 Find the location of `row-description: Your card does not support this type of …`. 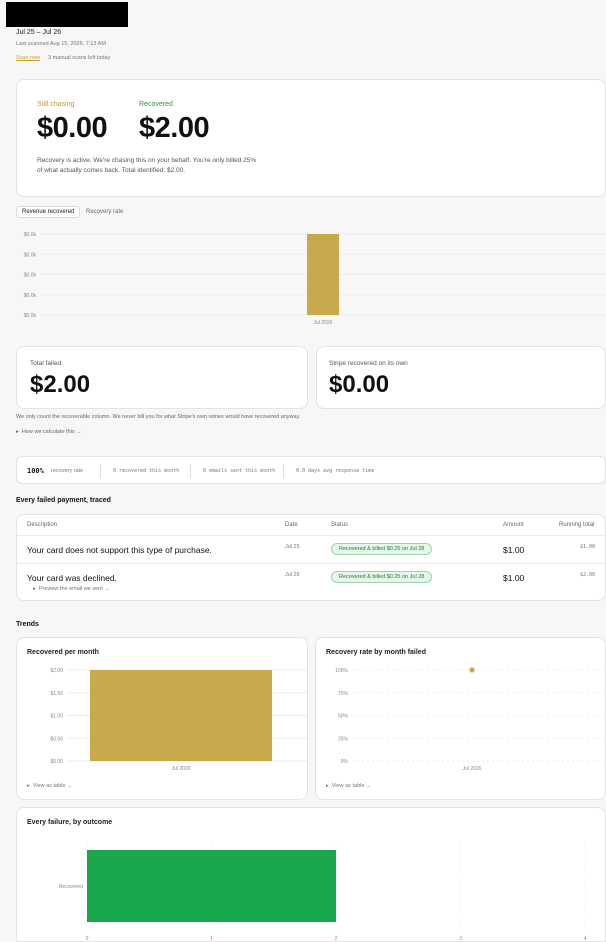

row-description: Your card does not support this type of … is located at coordinates (119, 550).